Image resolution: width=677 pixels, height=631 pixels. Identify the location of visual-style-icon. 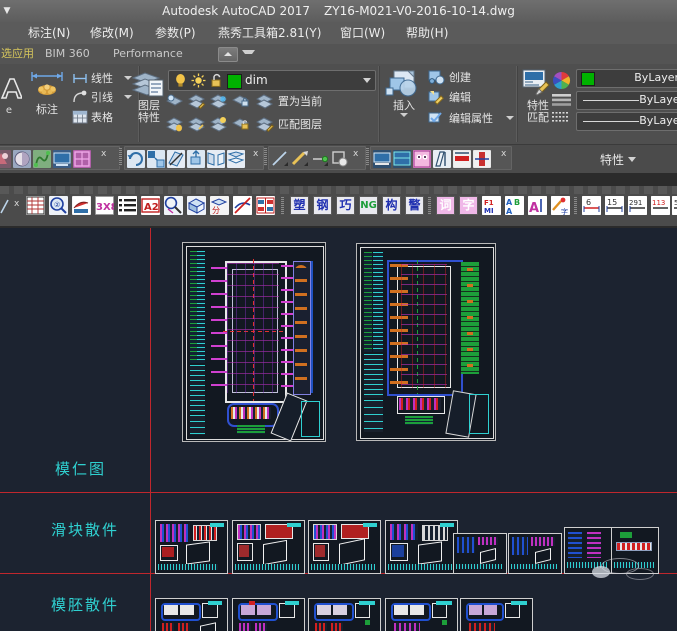
(22, 159).